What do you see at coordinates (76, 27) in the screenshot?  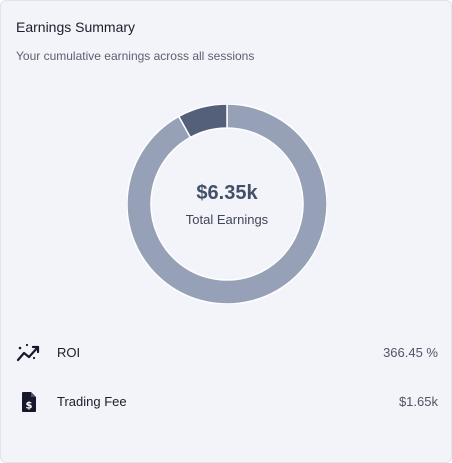 I see `card-title: Earnings Summary` at bounding box center [76, 27].